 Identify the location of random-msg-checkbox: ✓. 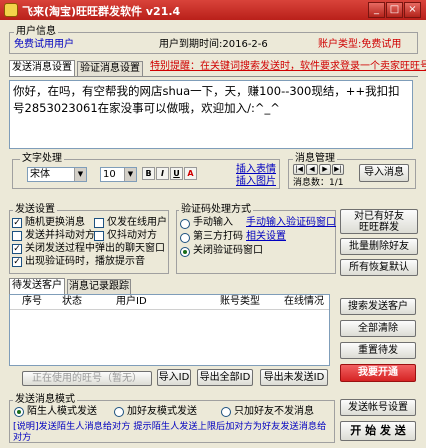
(17, 223).